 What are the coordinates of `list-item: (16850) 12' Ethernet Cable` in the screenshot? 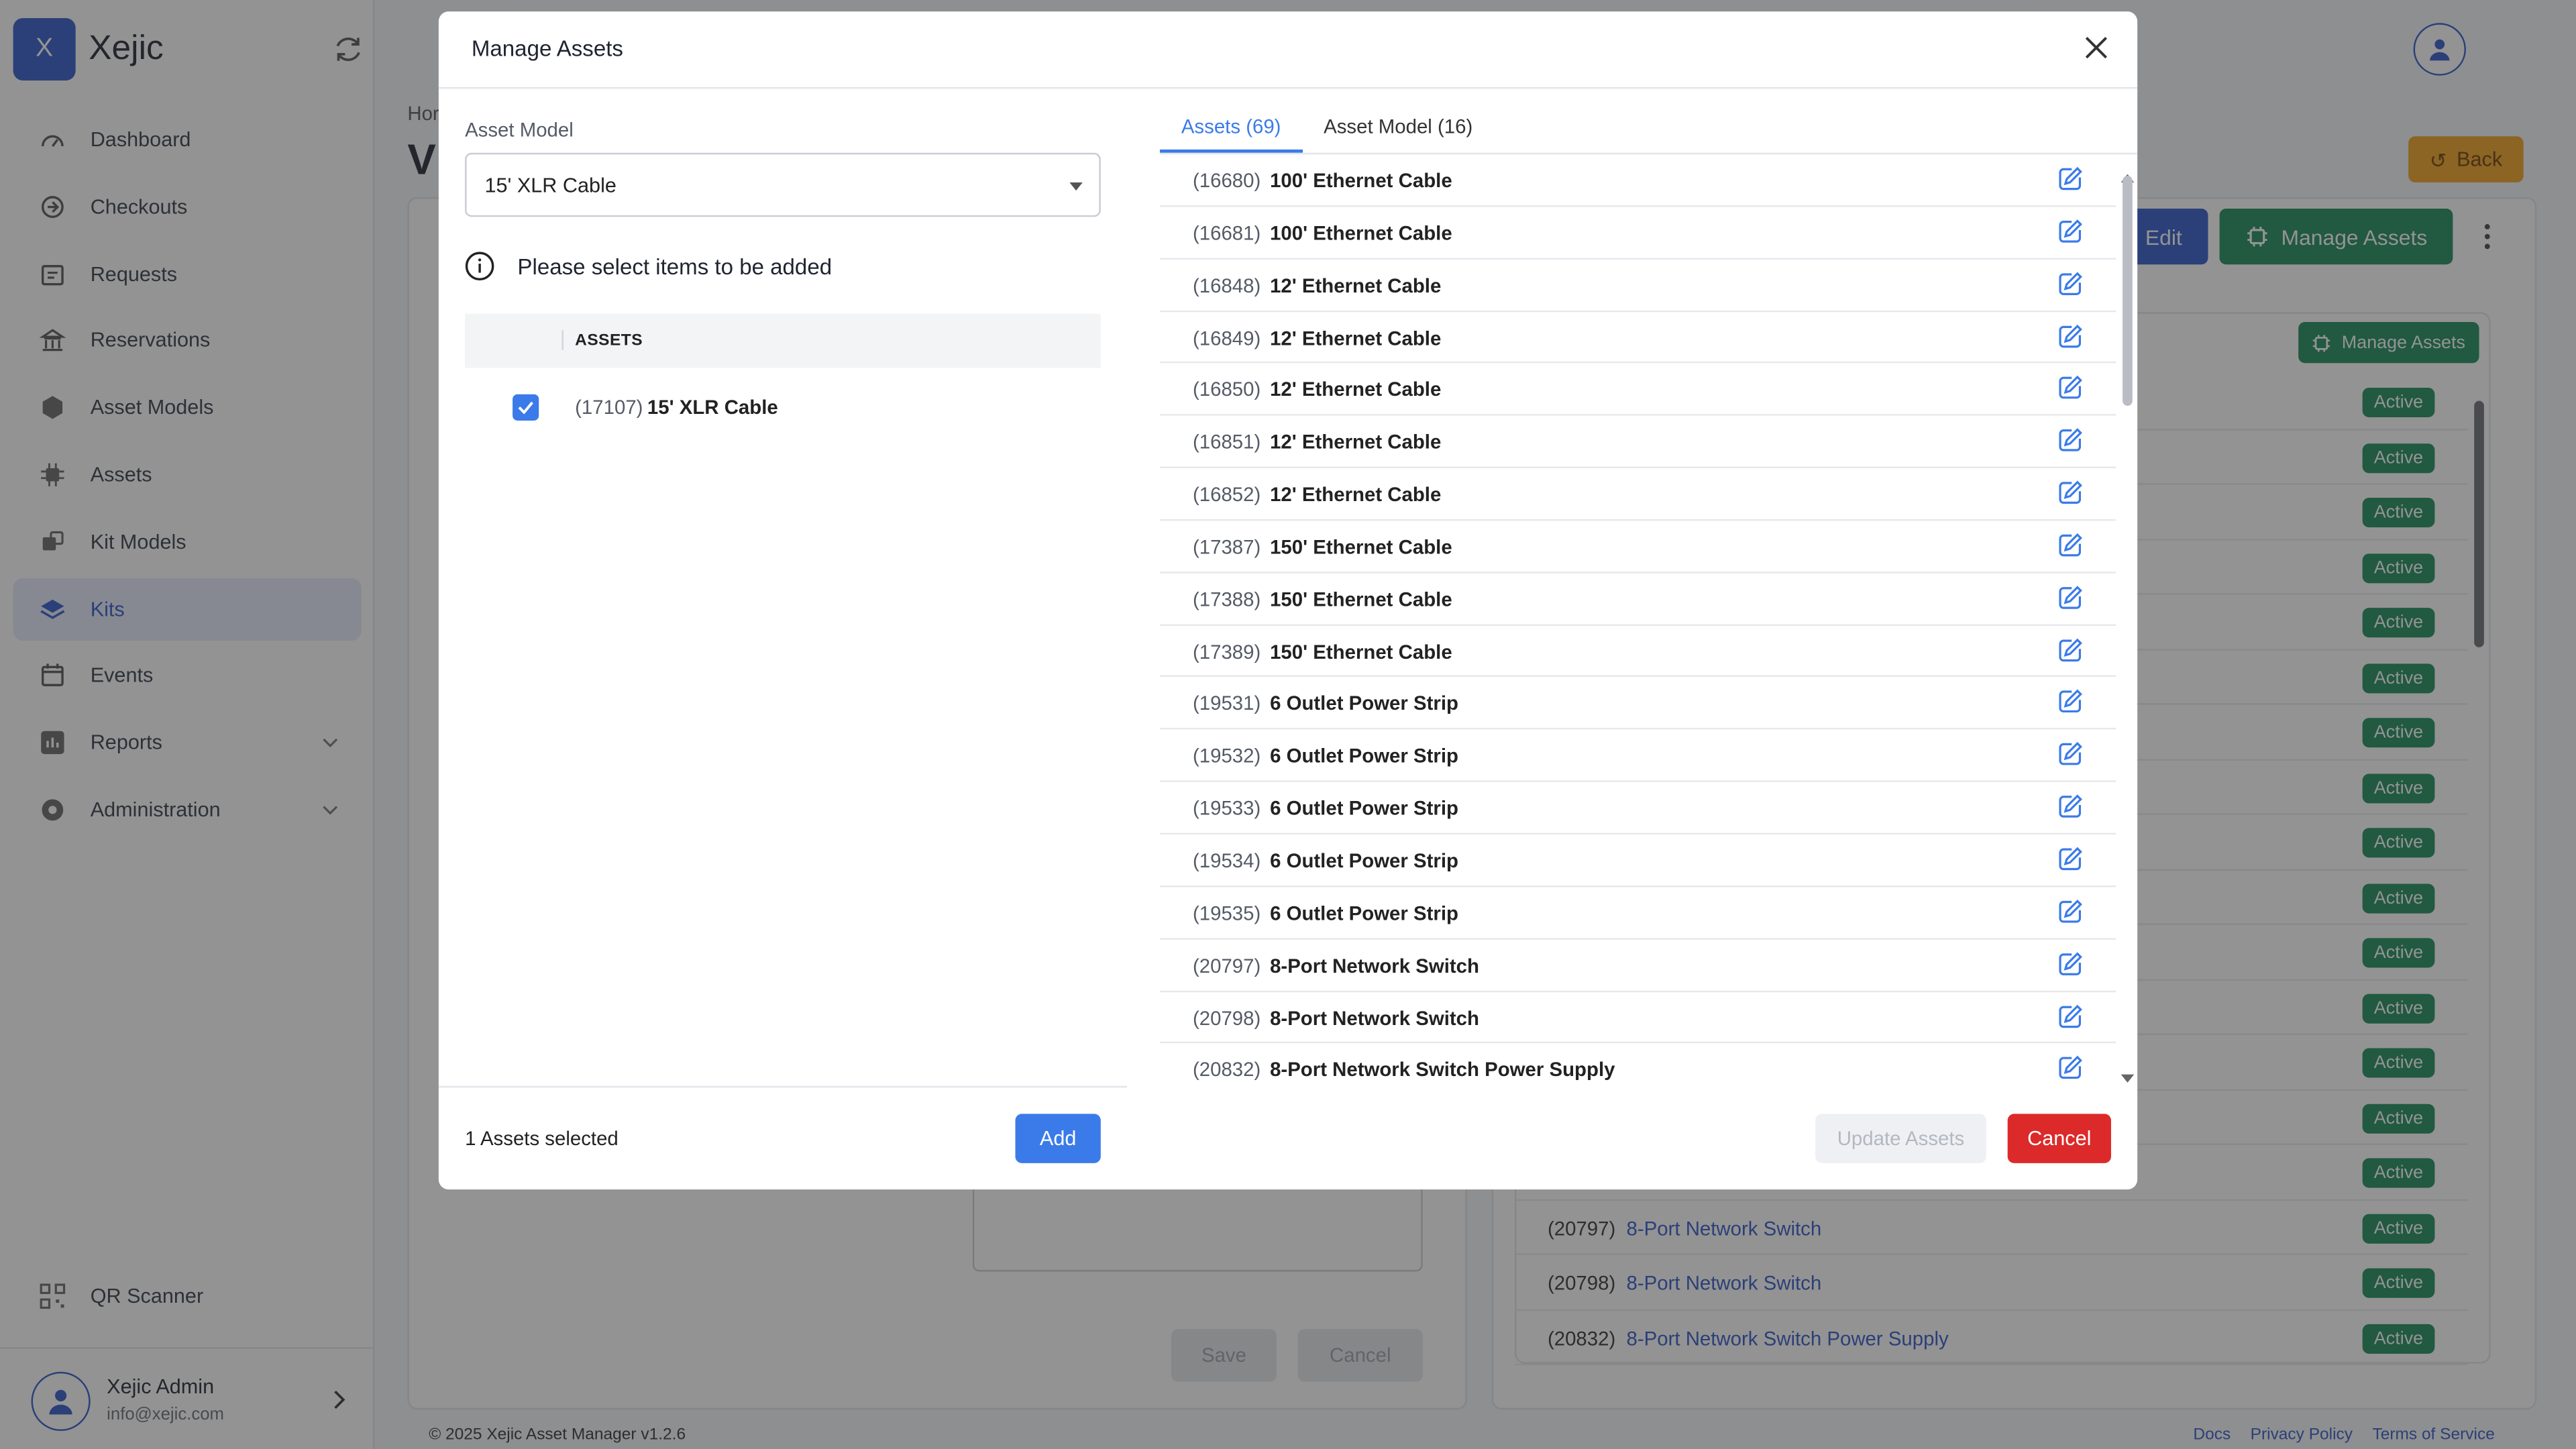 It's located at (1637, 390).